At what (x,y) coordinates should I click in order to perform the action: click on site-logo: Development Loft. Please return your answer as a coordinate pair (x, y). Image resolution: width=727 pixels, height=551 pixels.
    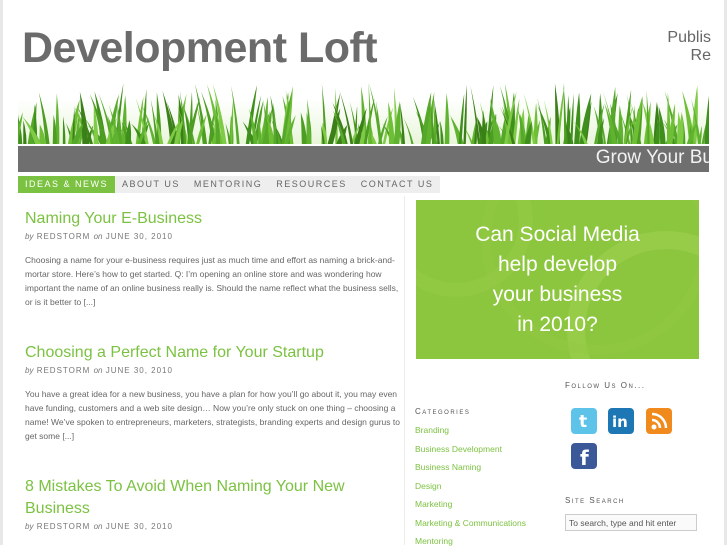
    Looking at the image, I should click on (200, 48).